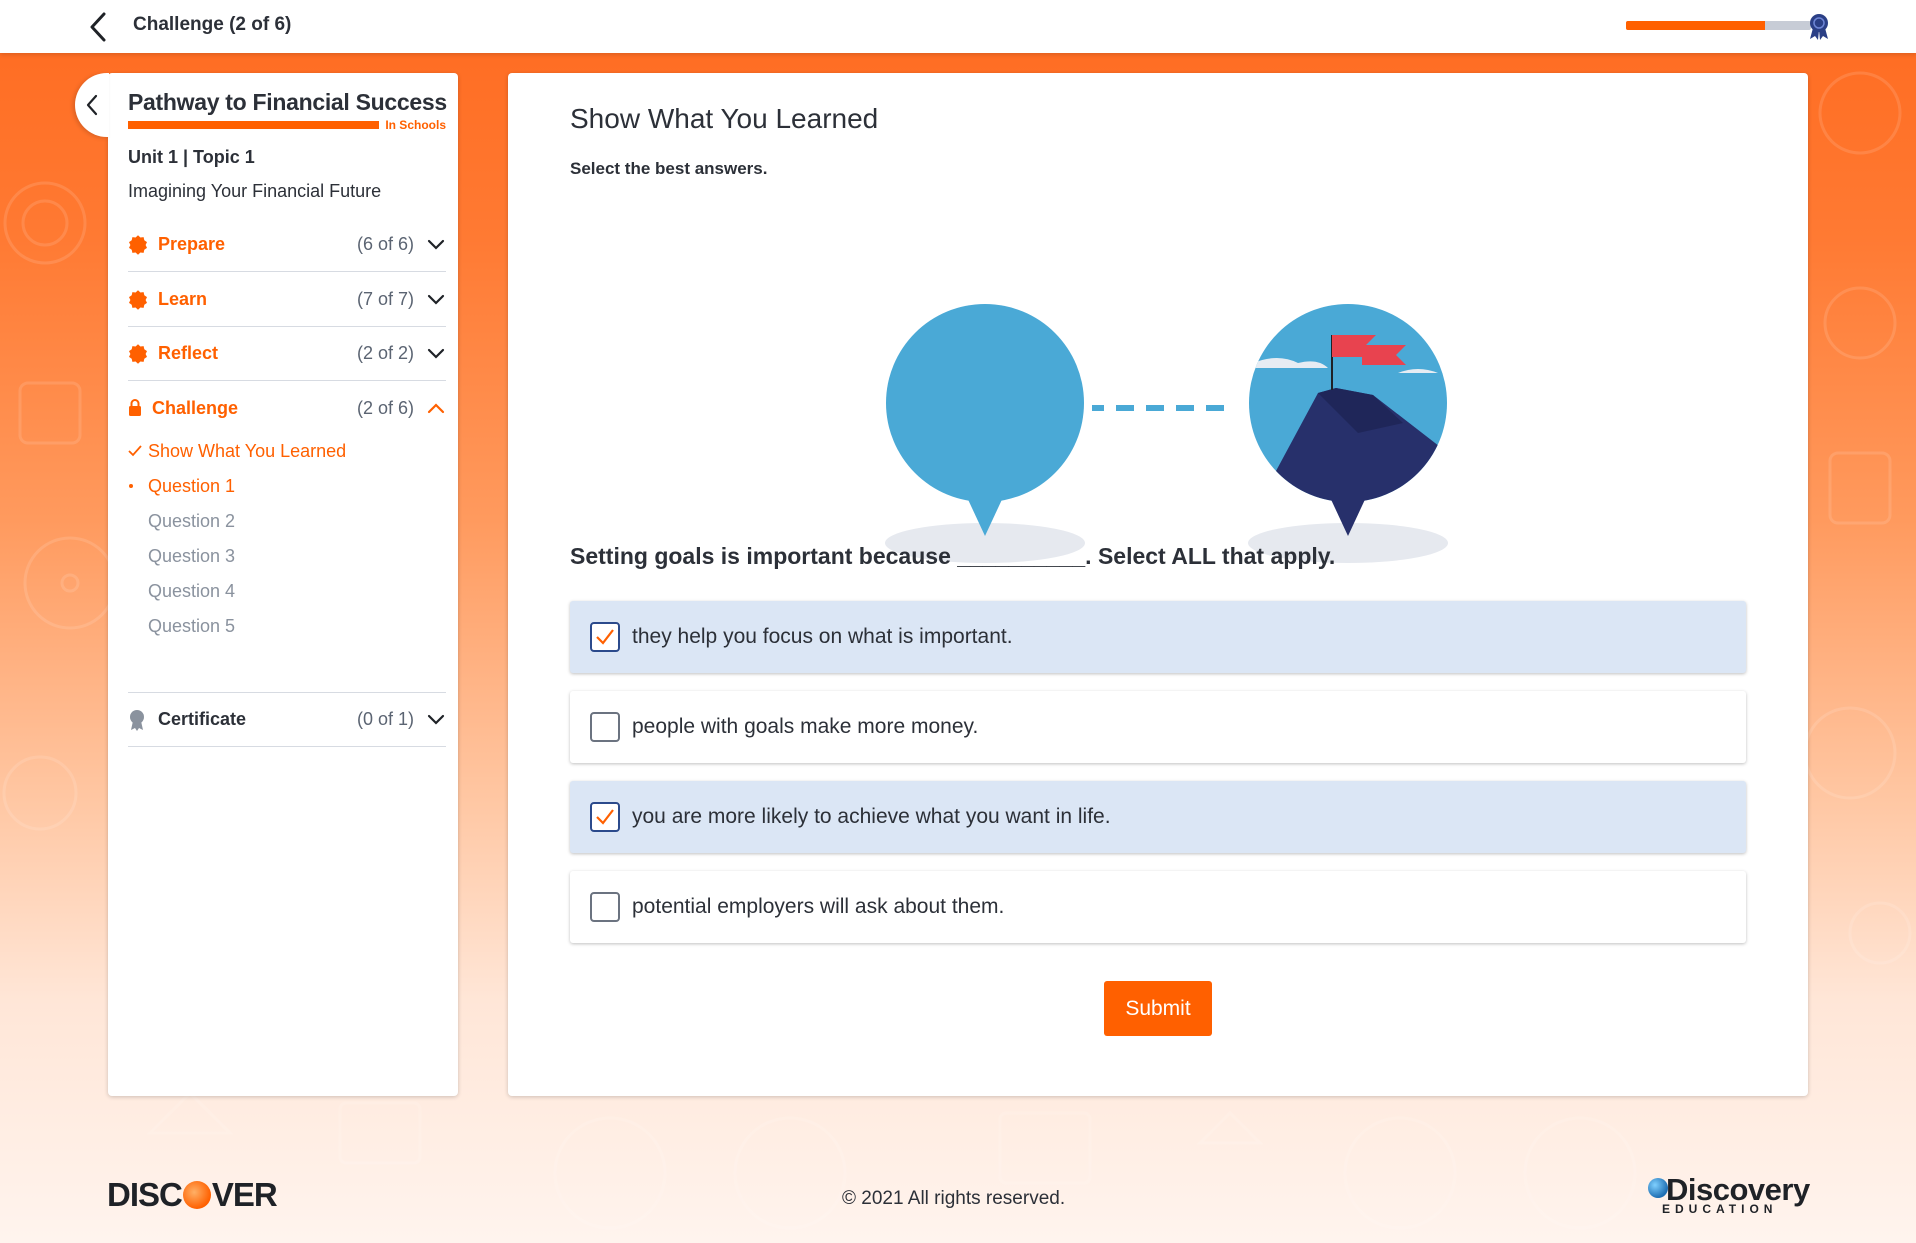 This screenshot has width=1916, height=1243. Describe the element at coordinates (195, 407) in the screenshot. I see `section-label: Challenge` at that location.